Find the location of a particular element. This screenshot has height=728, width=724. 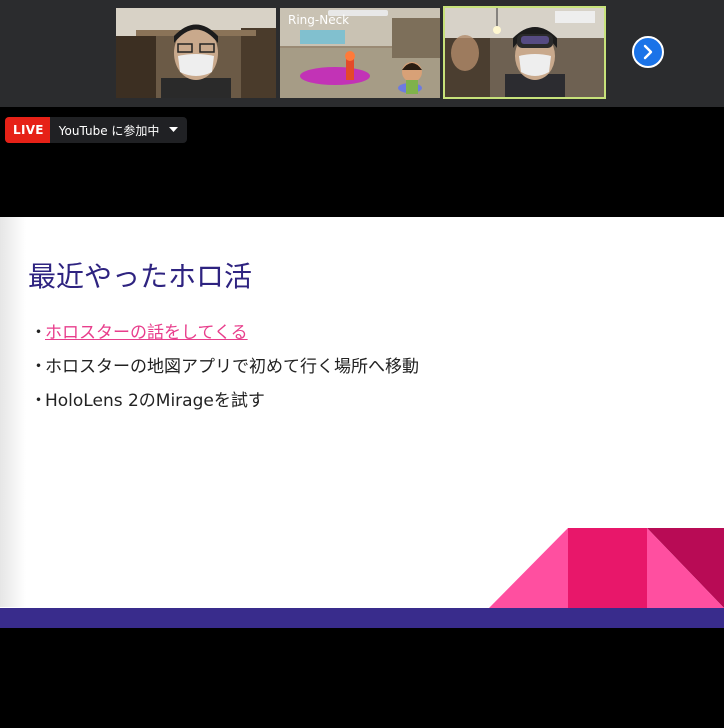

participant-2-image: Ring-Neck is located at coordinates (360, 53).